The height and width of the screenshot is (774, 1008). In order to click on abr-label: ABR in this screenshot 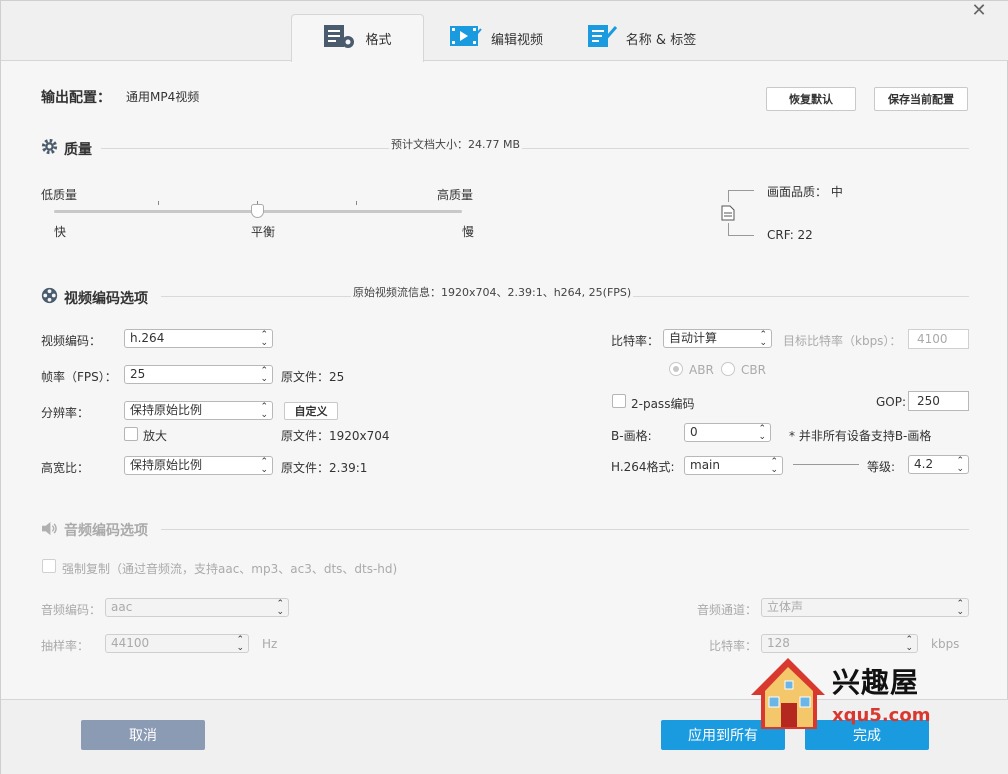, I will do `click(701, 370)`.